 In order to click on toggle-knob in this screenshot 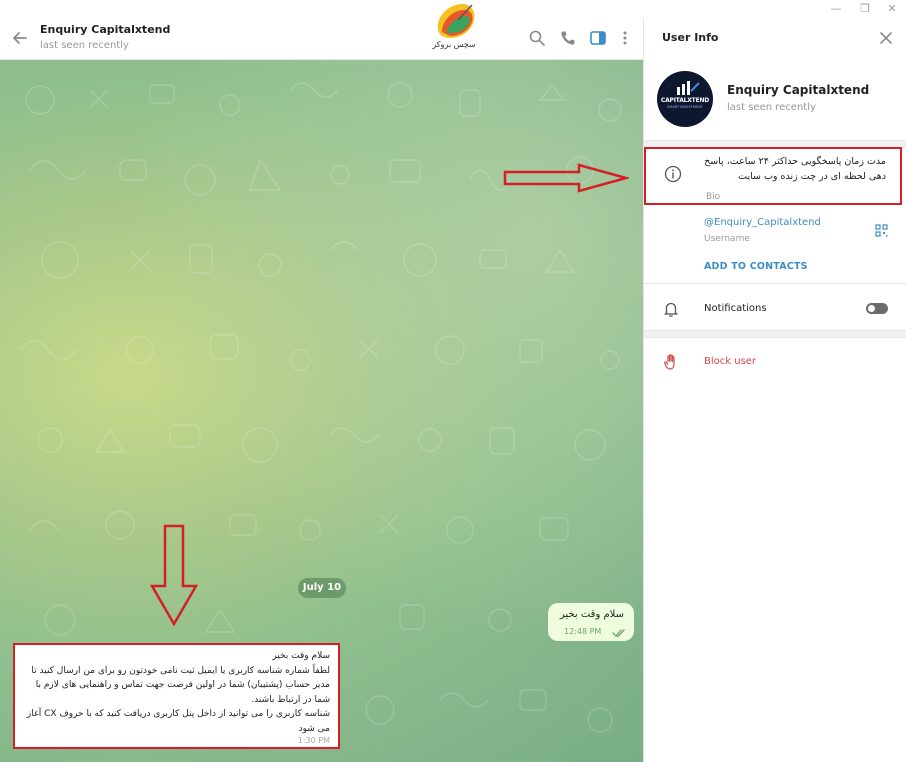, I will do `click(871, 308)`.